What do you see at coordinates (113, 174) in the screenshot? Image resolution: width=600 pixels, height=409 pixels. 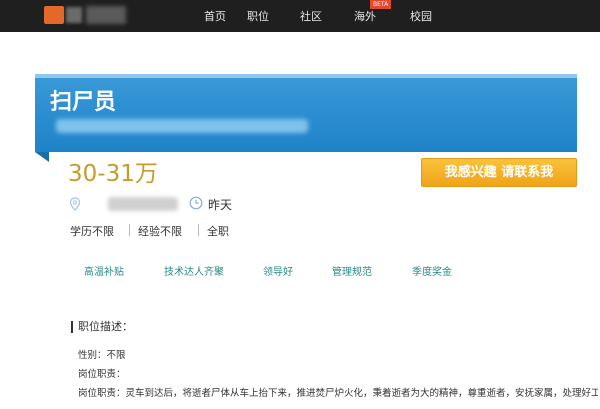 I see `salary: 30-31万` at bounding box center [113, 174].